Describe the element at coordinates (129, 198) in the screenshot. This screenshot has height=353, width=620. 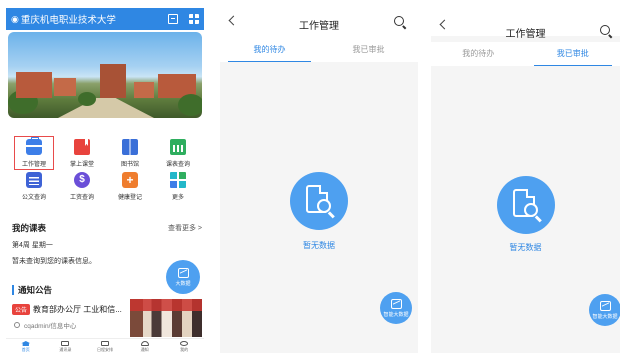
I see `app-label: 健康登记` at that location.